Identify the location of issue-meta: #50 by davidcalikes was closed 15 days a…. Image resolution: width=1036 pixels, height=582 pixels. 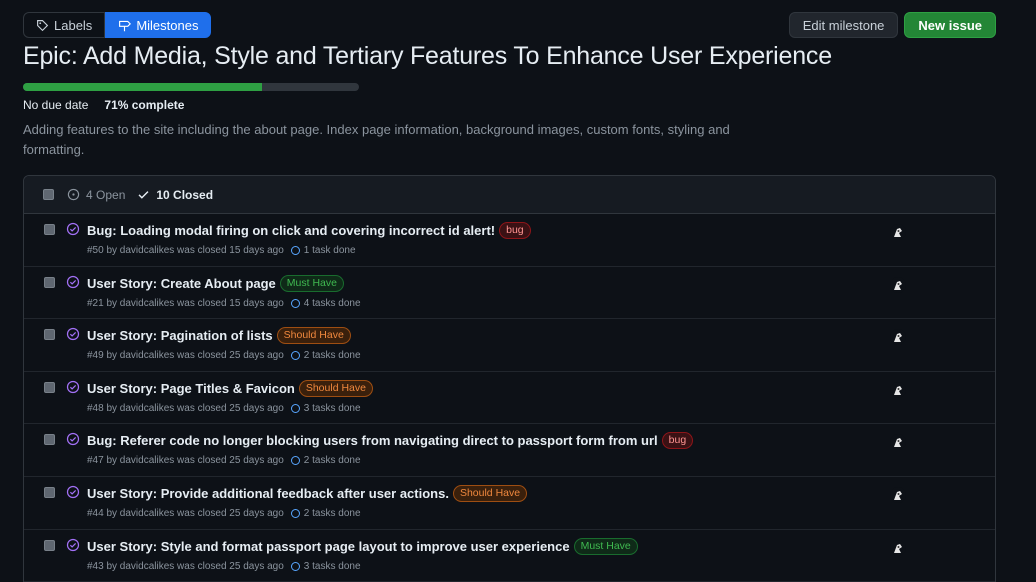
(221, 250).